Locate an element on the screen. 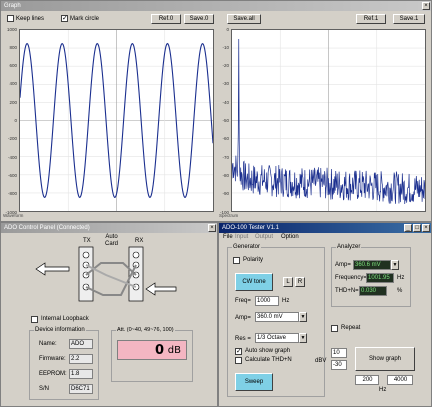 The height and width of the screenshot is (407, 432). freq-label: Freq= is located at coordinates (243, 301).